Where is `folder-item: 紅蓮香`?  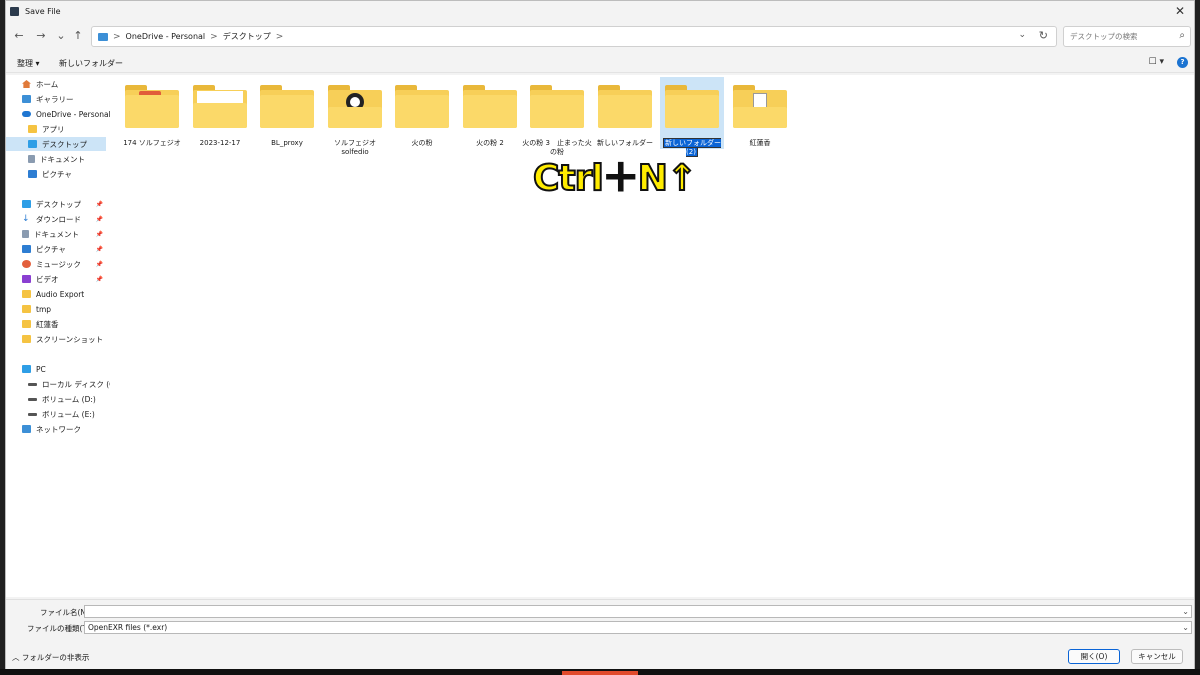
folder-item: 紅蓮香 is located at coordinates (760, 113).